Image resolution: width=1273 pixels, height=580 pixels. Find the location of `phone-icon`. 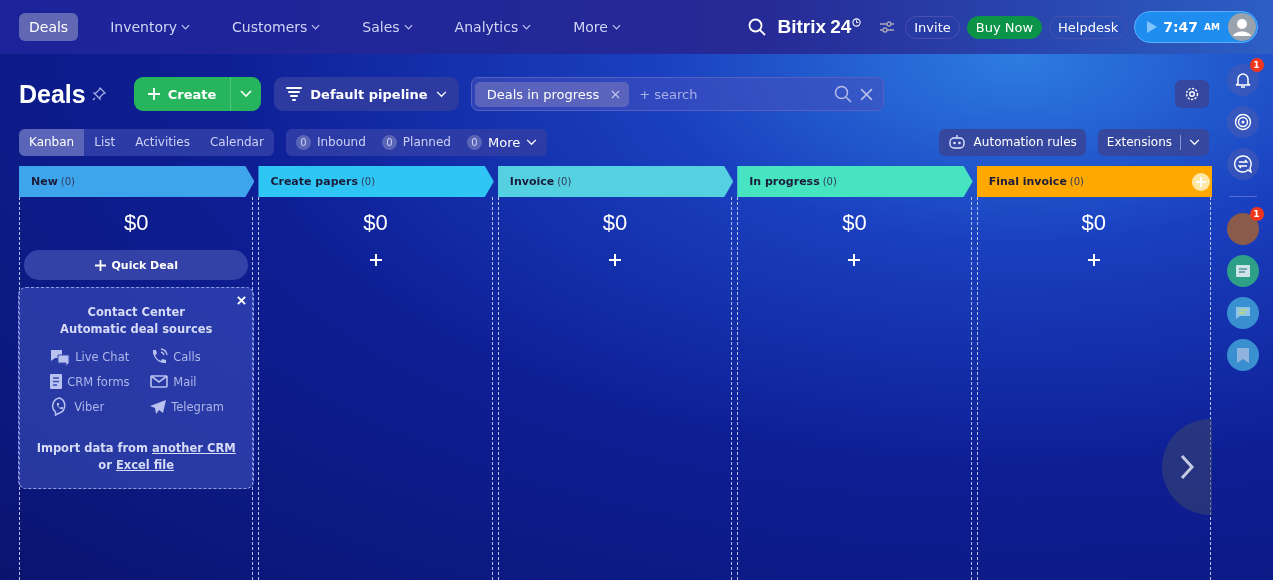

phone-icon is located at coordinates (159, 357).